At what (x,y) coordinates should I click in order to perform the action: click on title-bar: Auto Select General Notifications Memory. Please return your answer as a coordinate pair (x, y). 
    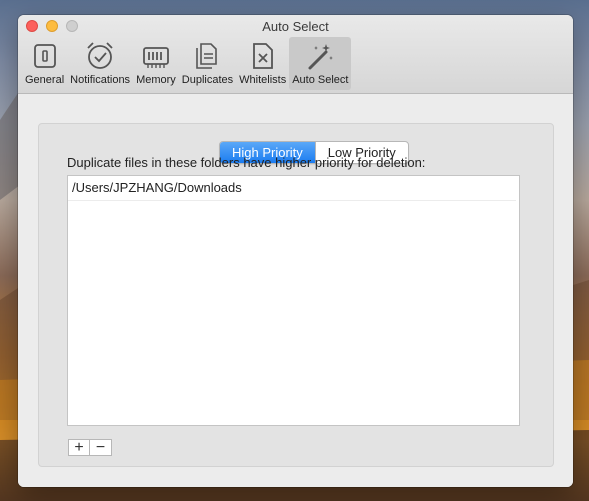
    Looking at the image, I should click on (295, 54).